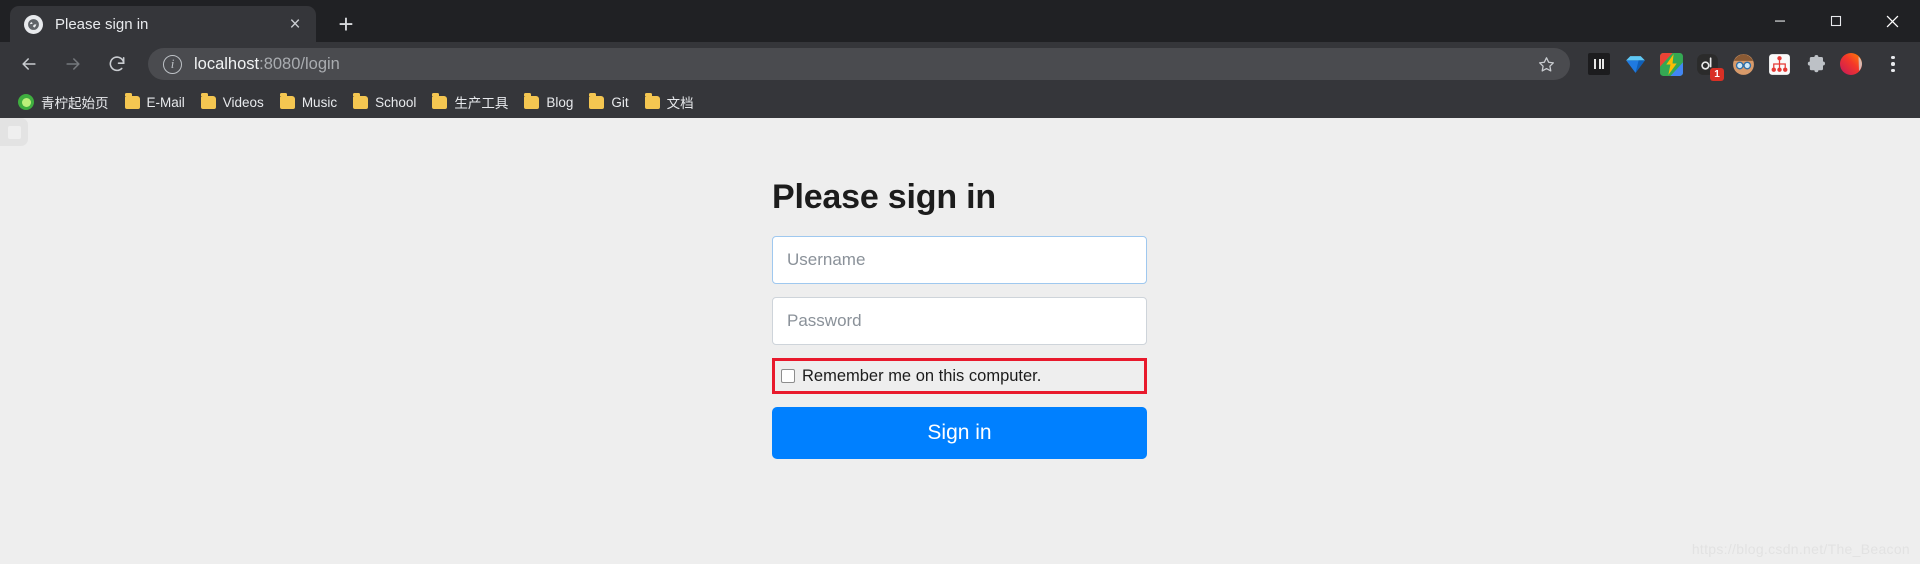 Image resolution: width=1920 pixels, height=564 pixels. What do you see at coordinates (1815, 64) in the screenshot?
I see `puzzle-extensions-icon` at bounding box center [1815, 64].